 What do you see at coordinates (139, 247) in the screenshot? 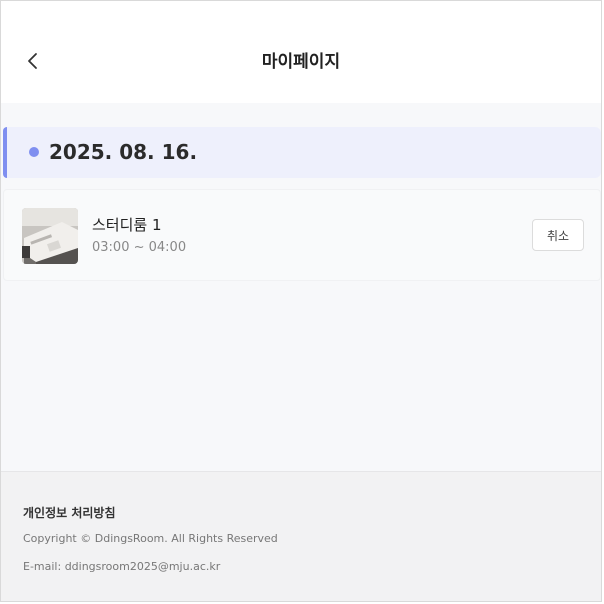
I see `reservation-time: 03:00 ~ 04:00` at bounding box center [139, 247].